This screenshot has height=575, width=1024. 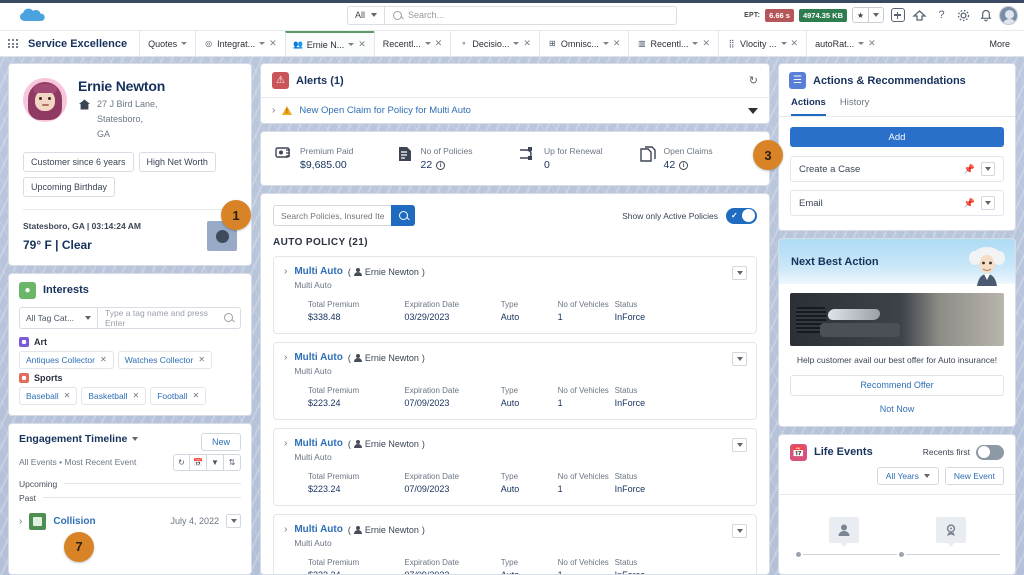 What do you see at coordinates (13, 43) in the screenshot?
I see `app-launcher-button` at bounding box center [13, 43].